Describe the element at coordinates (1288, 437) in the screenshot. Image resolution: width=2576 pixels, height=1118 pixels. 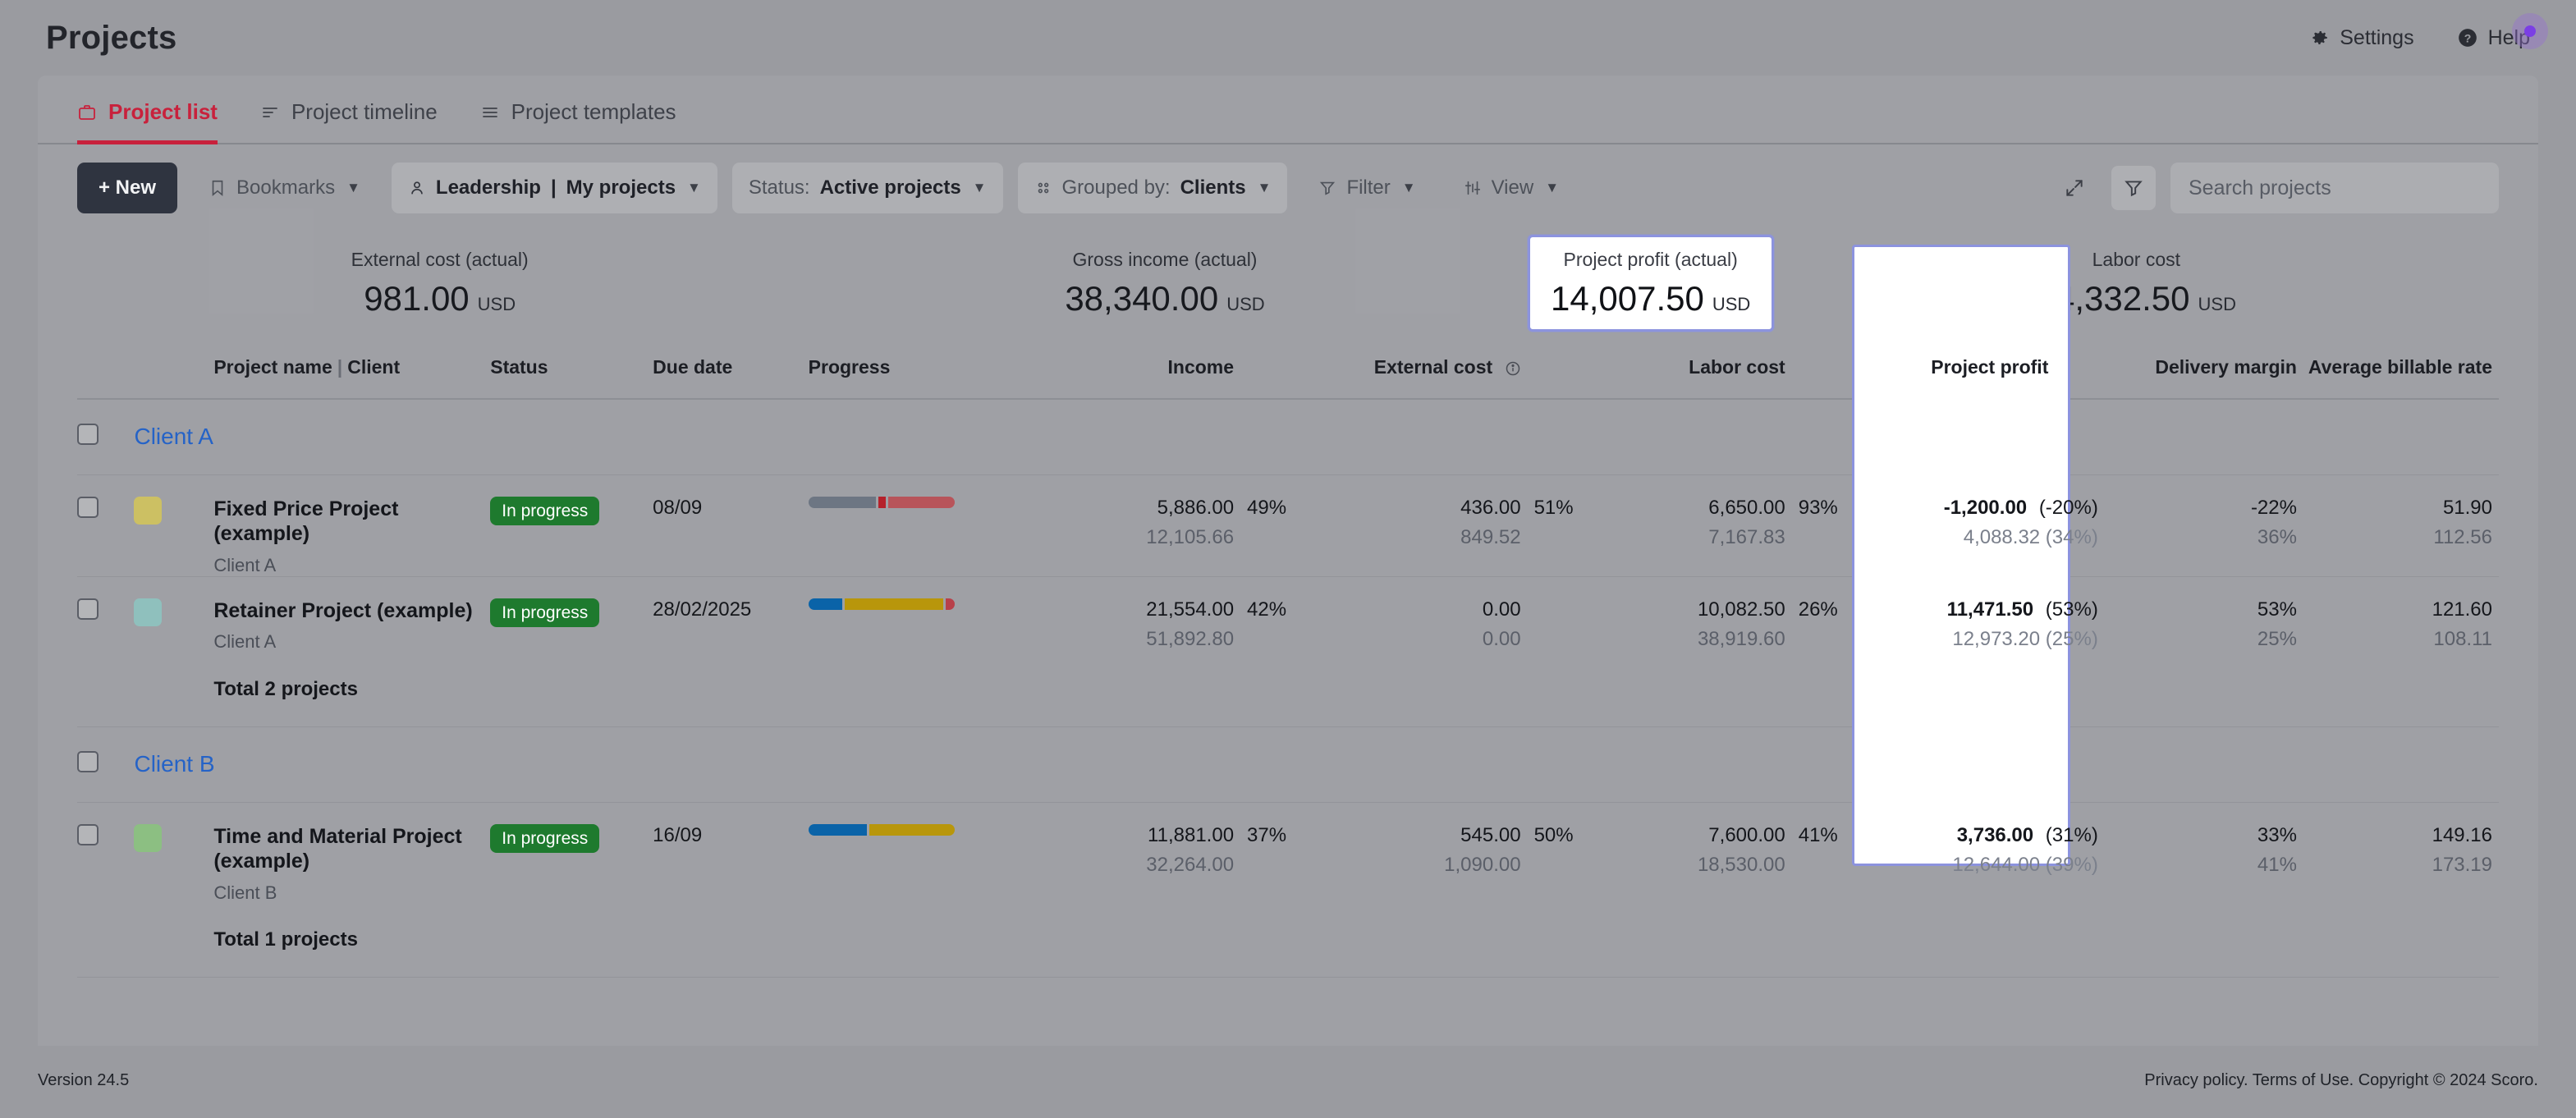
I see `group-header-row: Client A` at that location.